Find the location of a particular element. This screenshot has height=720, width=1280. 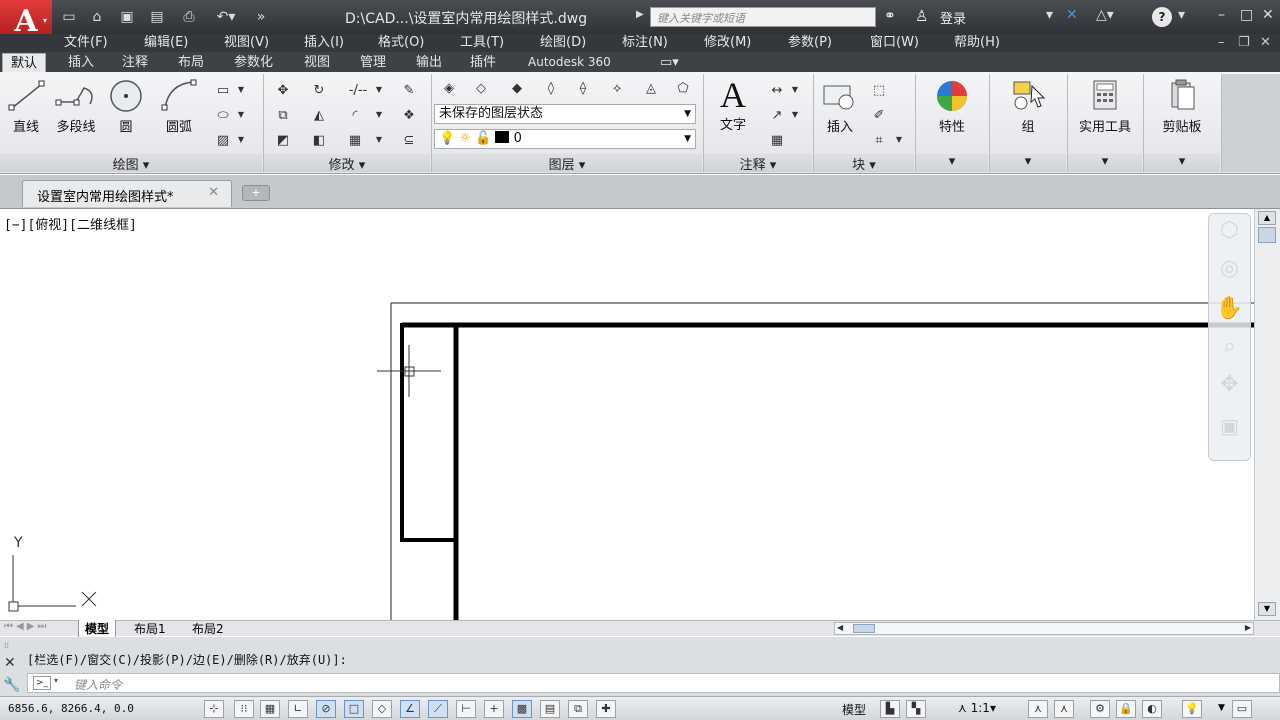

layer-properties-icon: ◈ is located at coordinates (449, 88).